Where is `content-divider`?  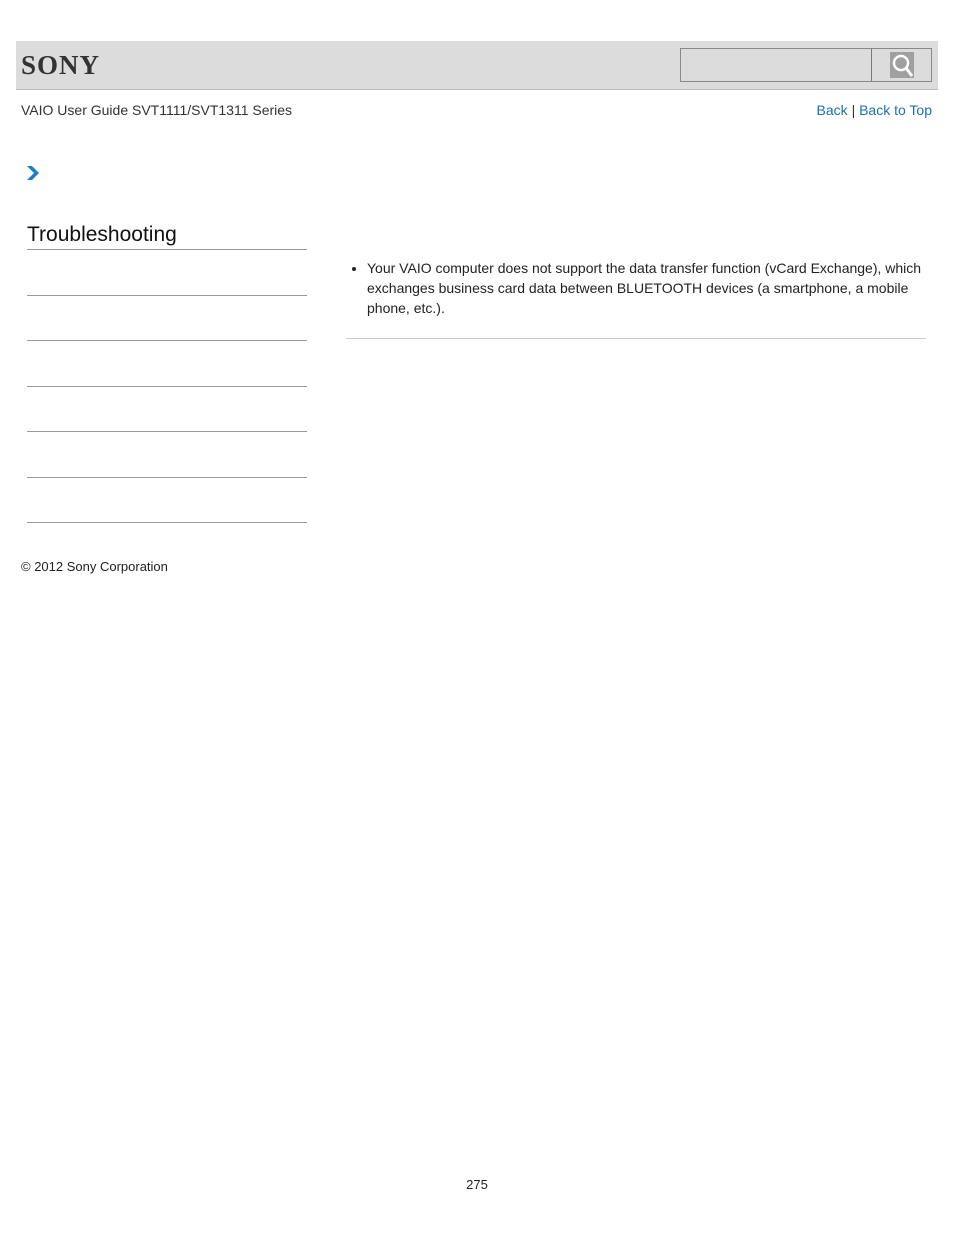 content-divider is located at coordinates (636, 338).